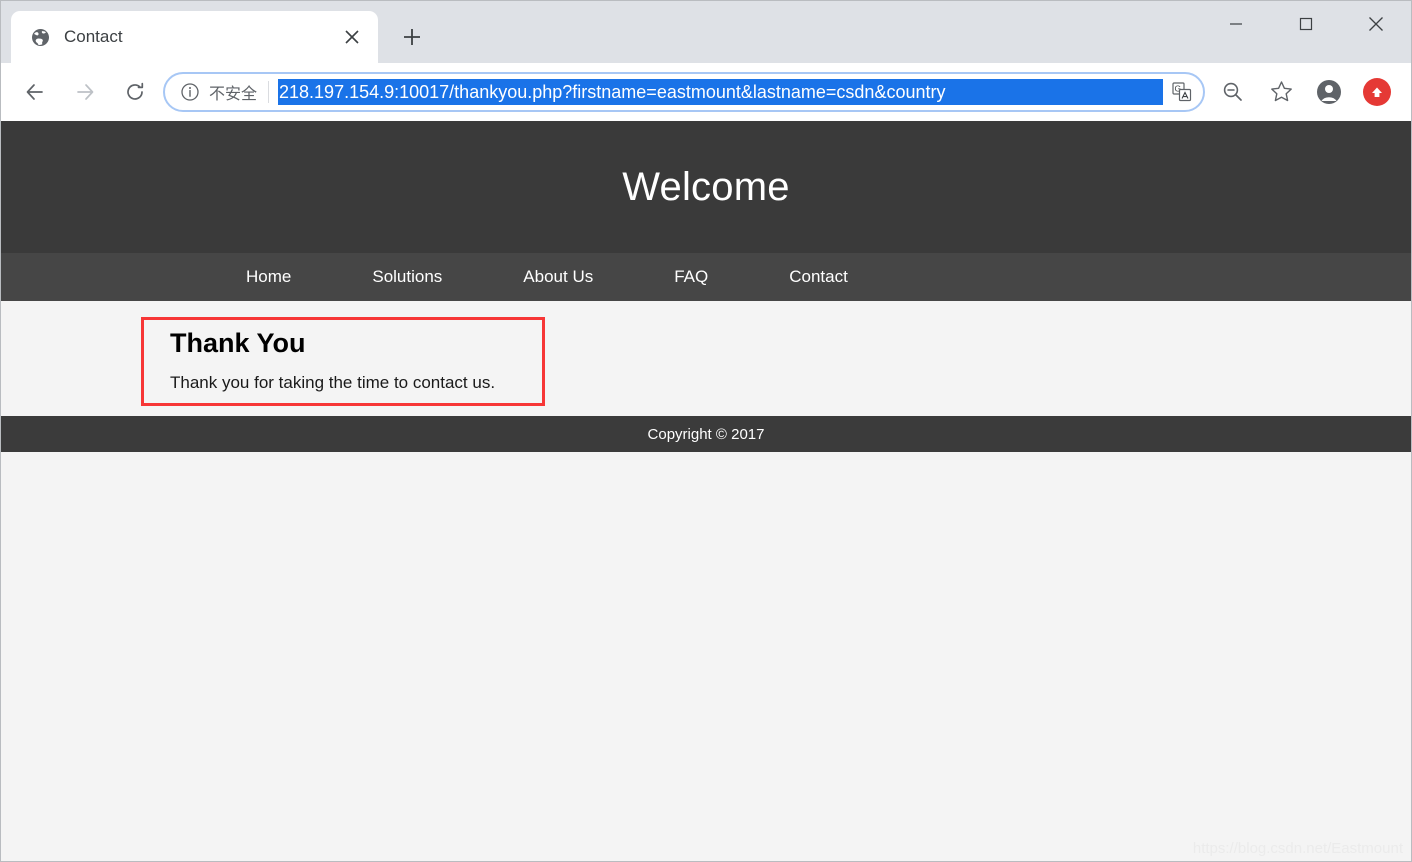 The width and height of the screenshot is (1412, 862). Describe the element at coordinates (352, 37) in the screenshot. I see `close-icon` at that location.